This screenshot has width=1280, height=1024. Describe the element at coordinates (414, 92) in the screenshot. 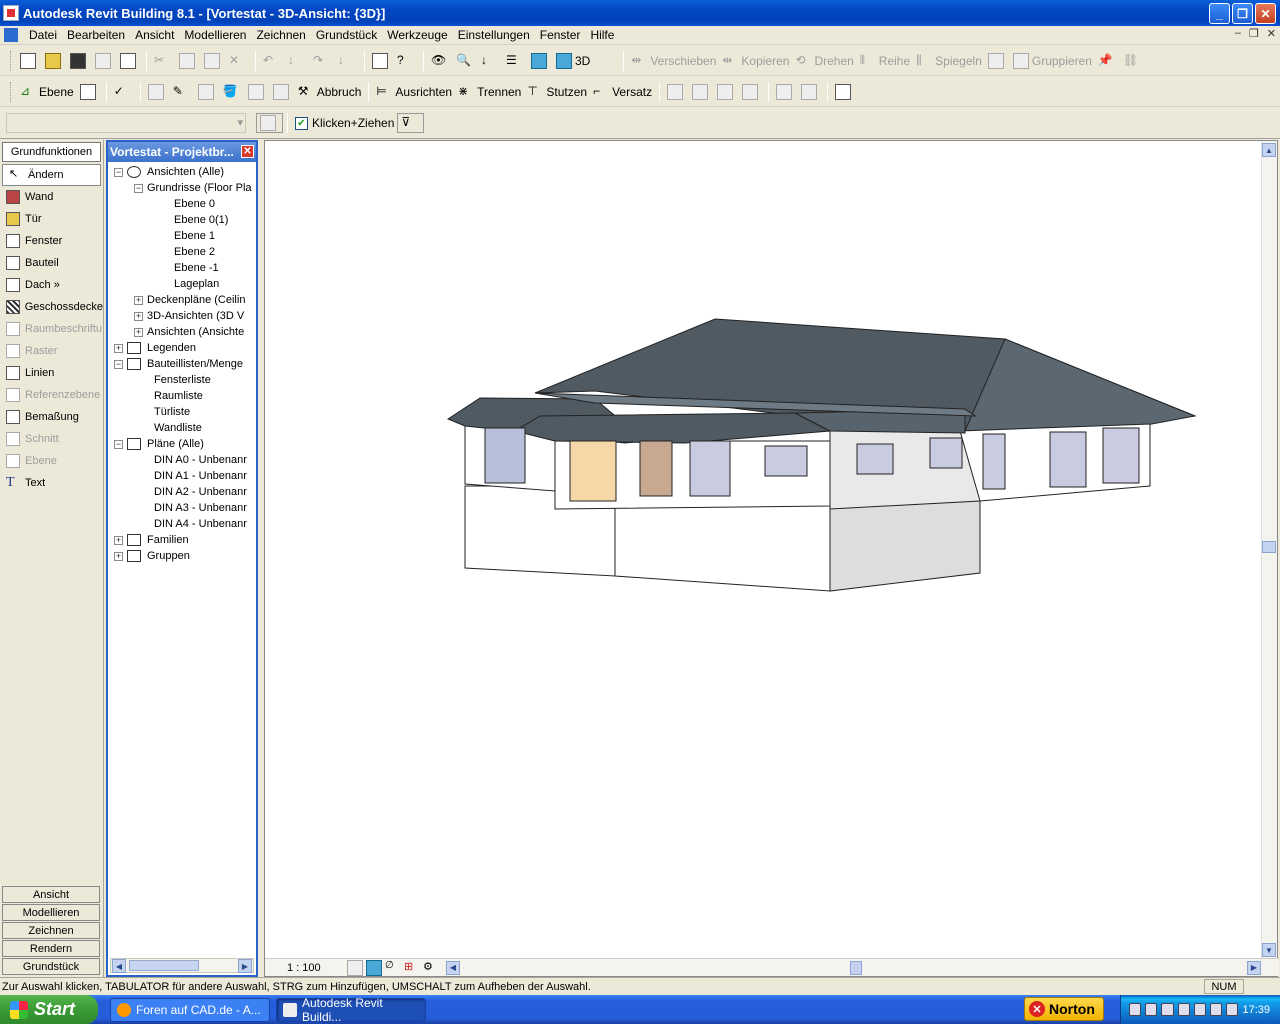

I see `align-button: ⊨ Ausrichten` at that location.